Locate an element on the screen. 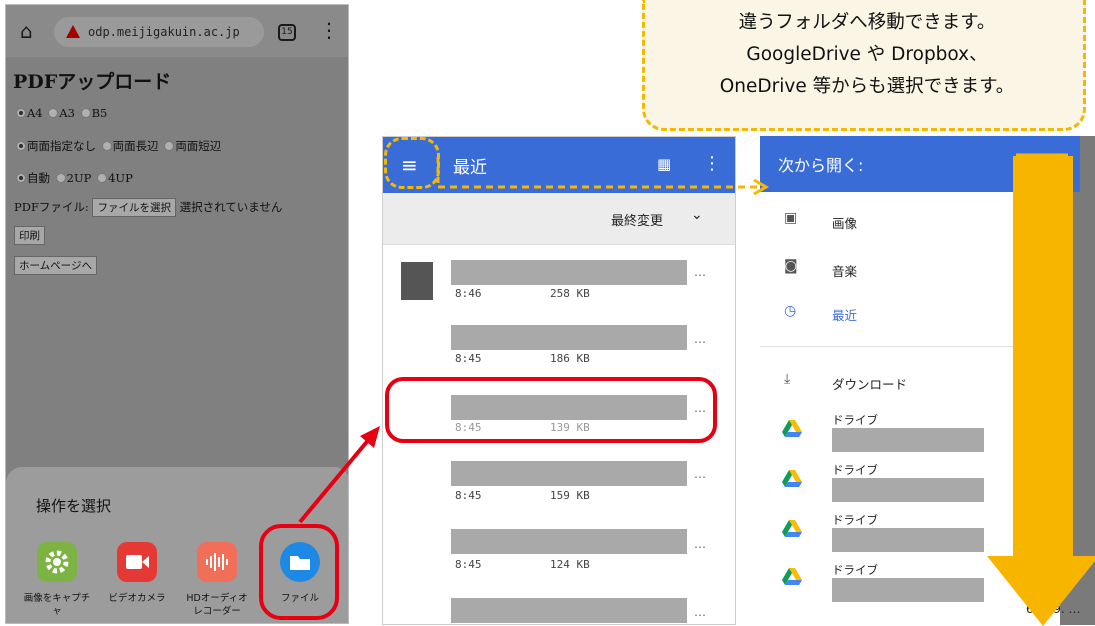 The height and width of the screenshot is (626, 1095). scroll-down-arrow-head is located at coordinates (1041, 591).